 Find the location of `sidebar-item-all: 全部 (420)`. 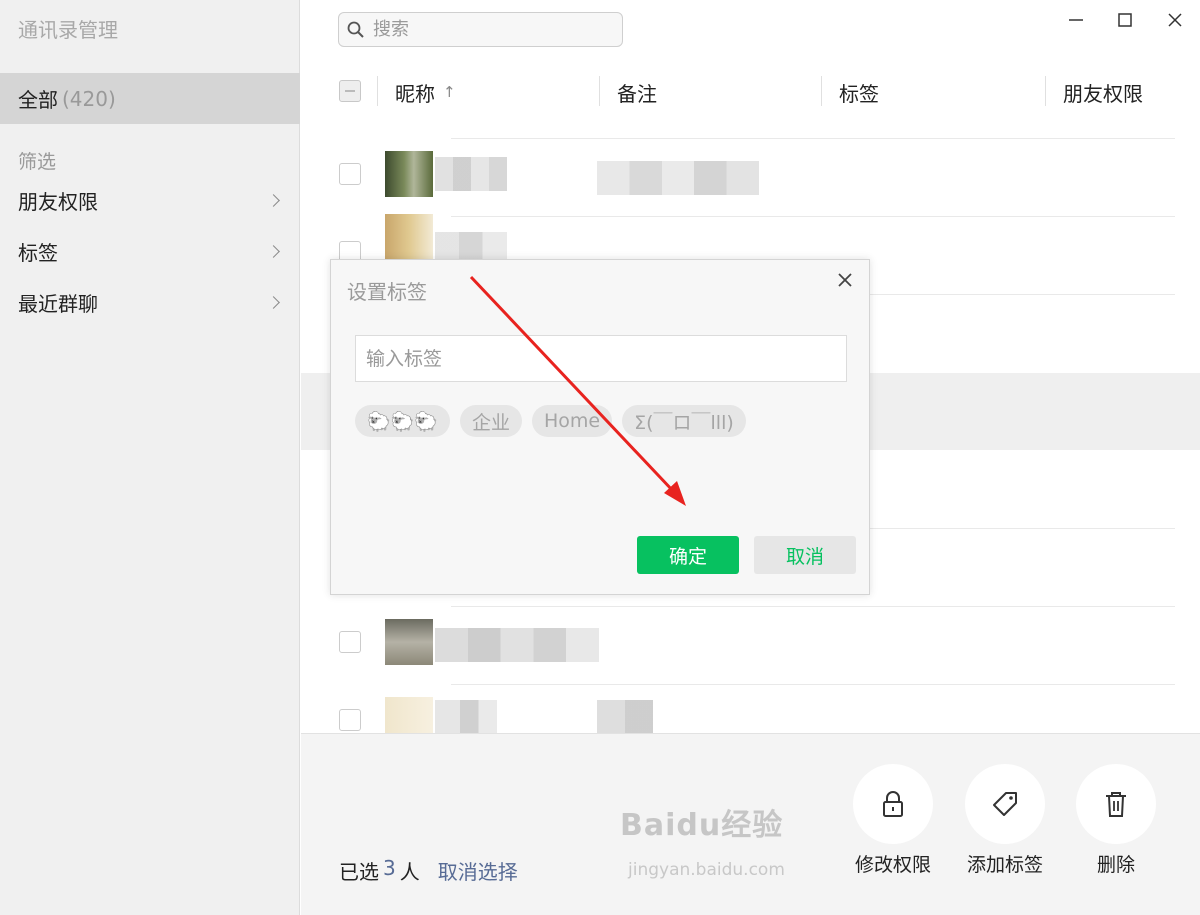

sidebar-item-all: 全部 (420) is located at coordinates (150, 98).